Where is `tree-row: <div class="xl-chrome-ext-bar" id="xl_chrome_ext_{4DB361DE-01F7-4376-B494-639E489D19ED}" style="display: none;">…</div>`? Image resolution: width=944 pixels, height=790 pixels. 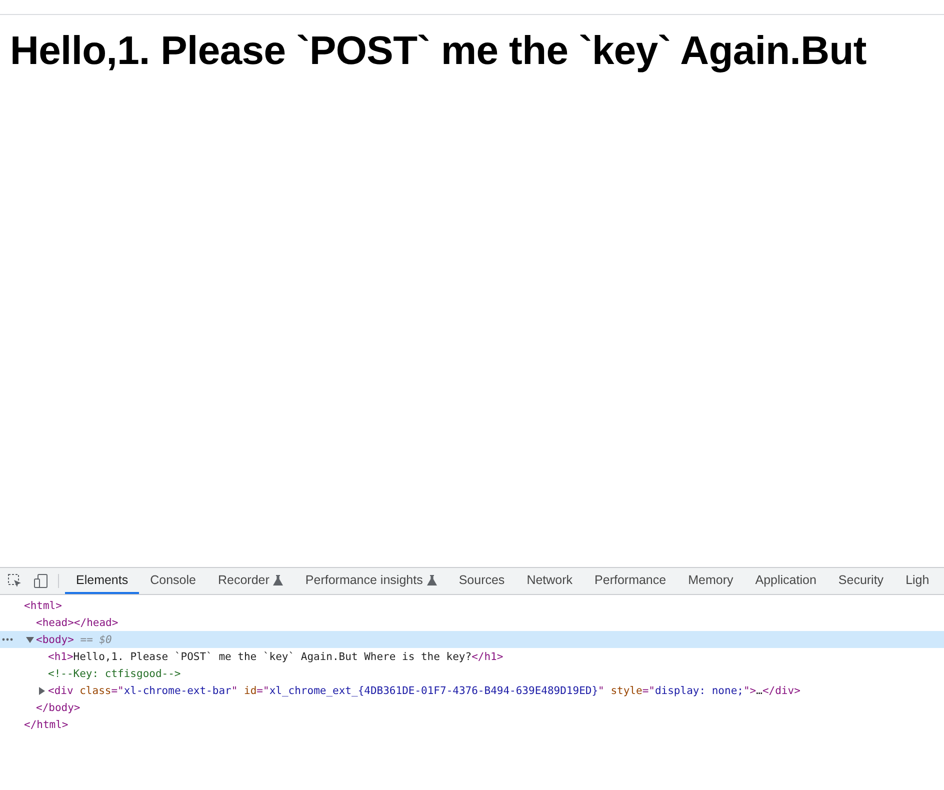
tree-row: <div class="xl-chrome-ext-bar" id="xl_chrome_ext_{4DB361DE-01F7-4376-B494-639E489D19ED}" style="display: none;">…</div> is located at coordinates (472, 690).